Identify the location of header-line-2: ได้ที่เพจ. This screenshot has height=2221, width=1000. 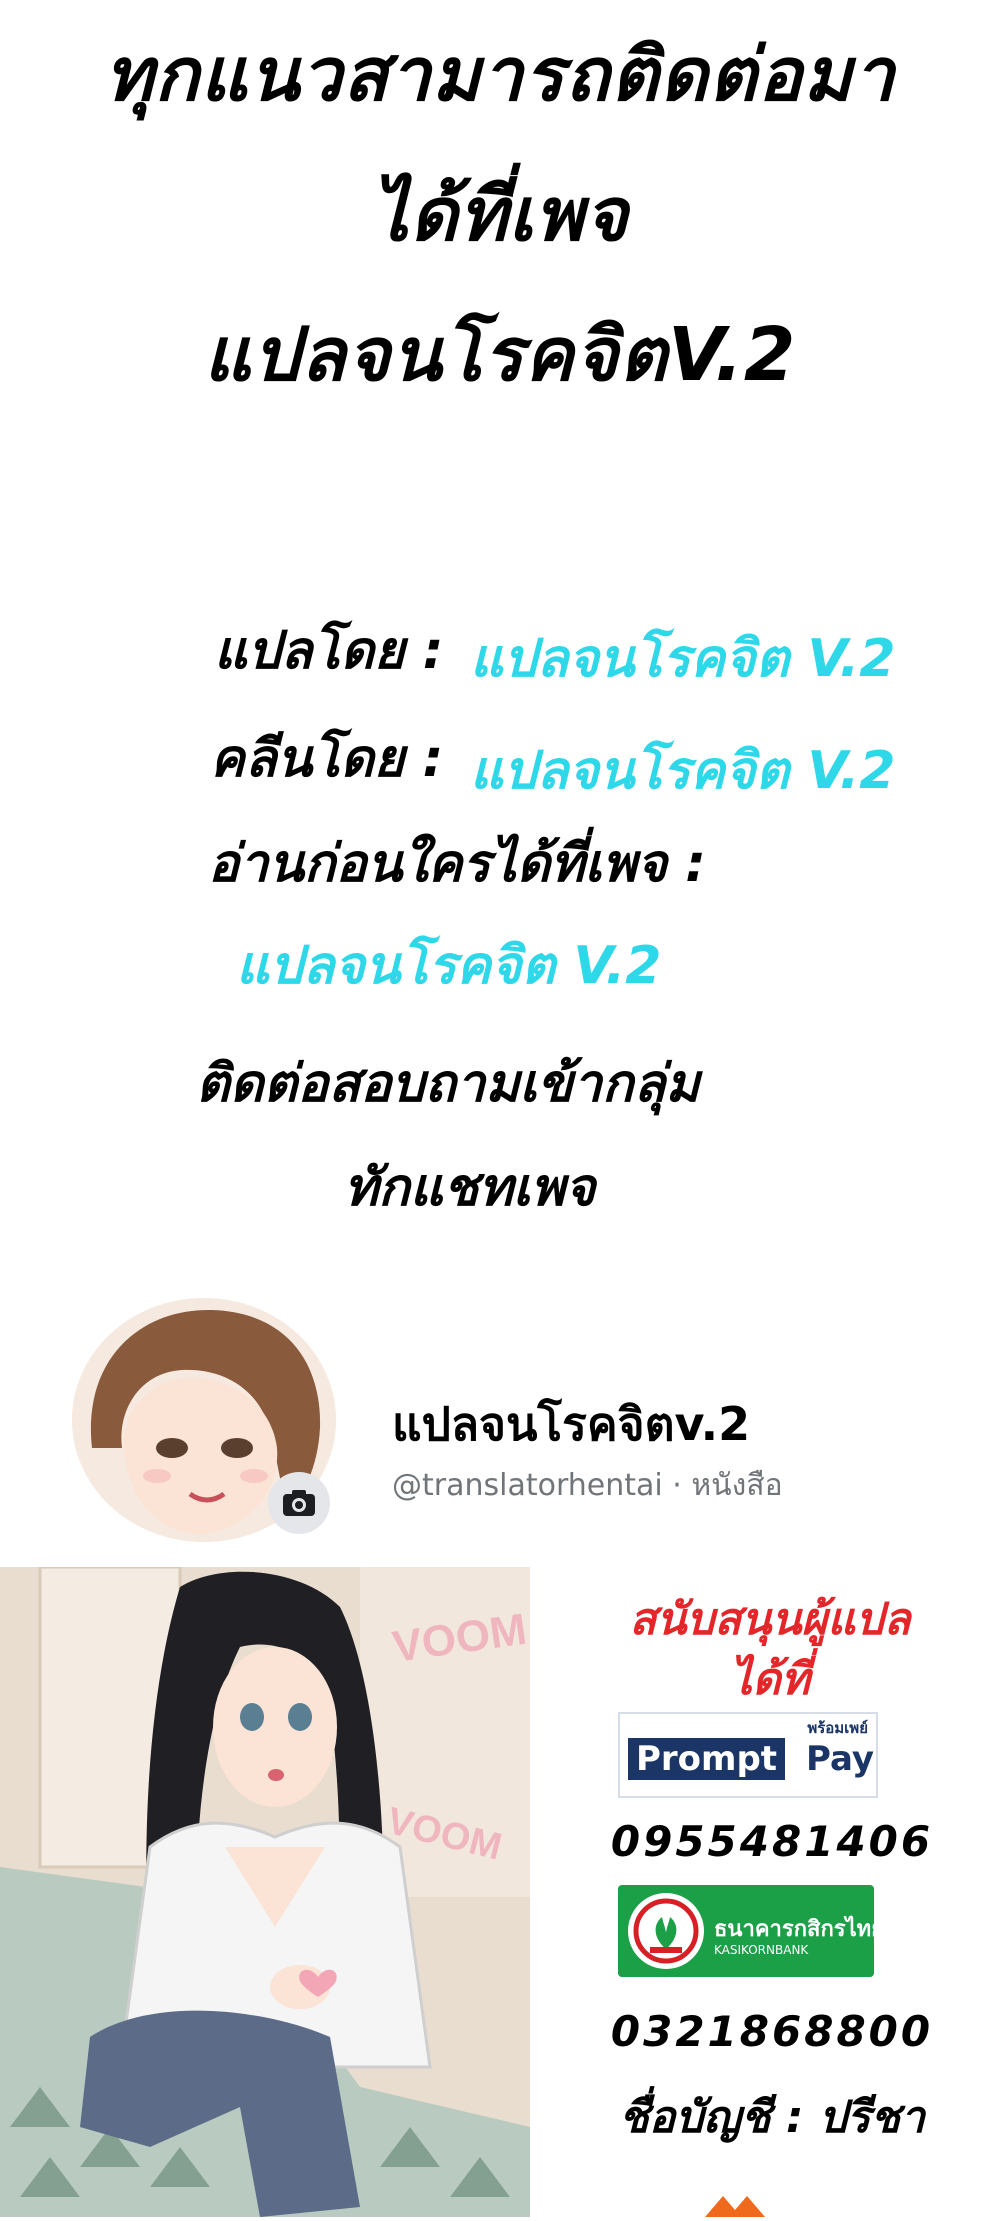
(500, 215).